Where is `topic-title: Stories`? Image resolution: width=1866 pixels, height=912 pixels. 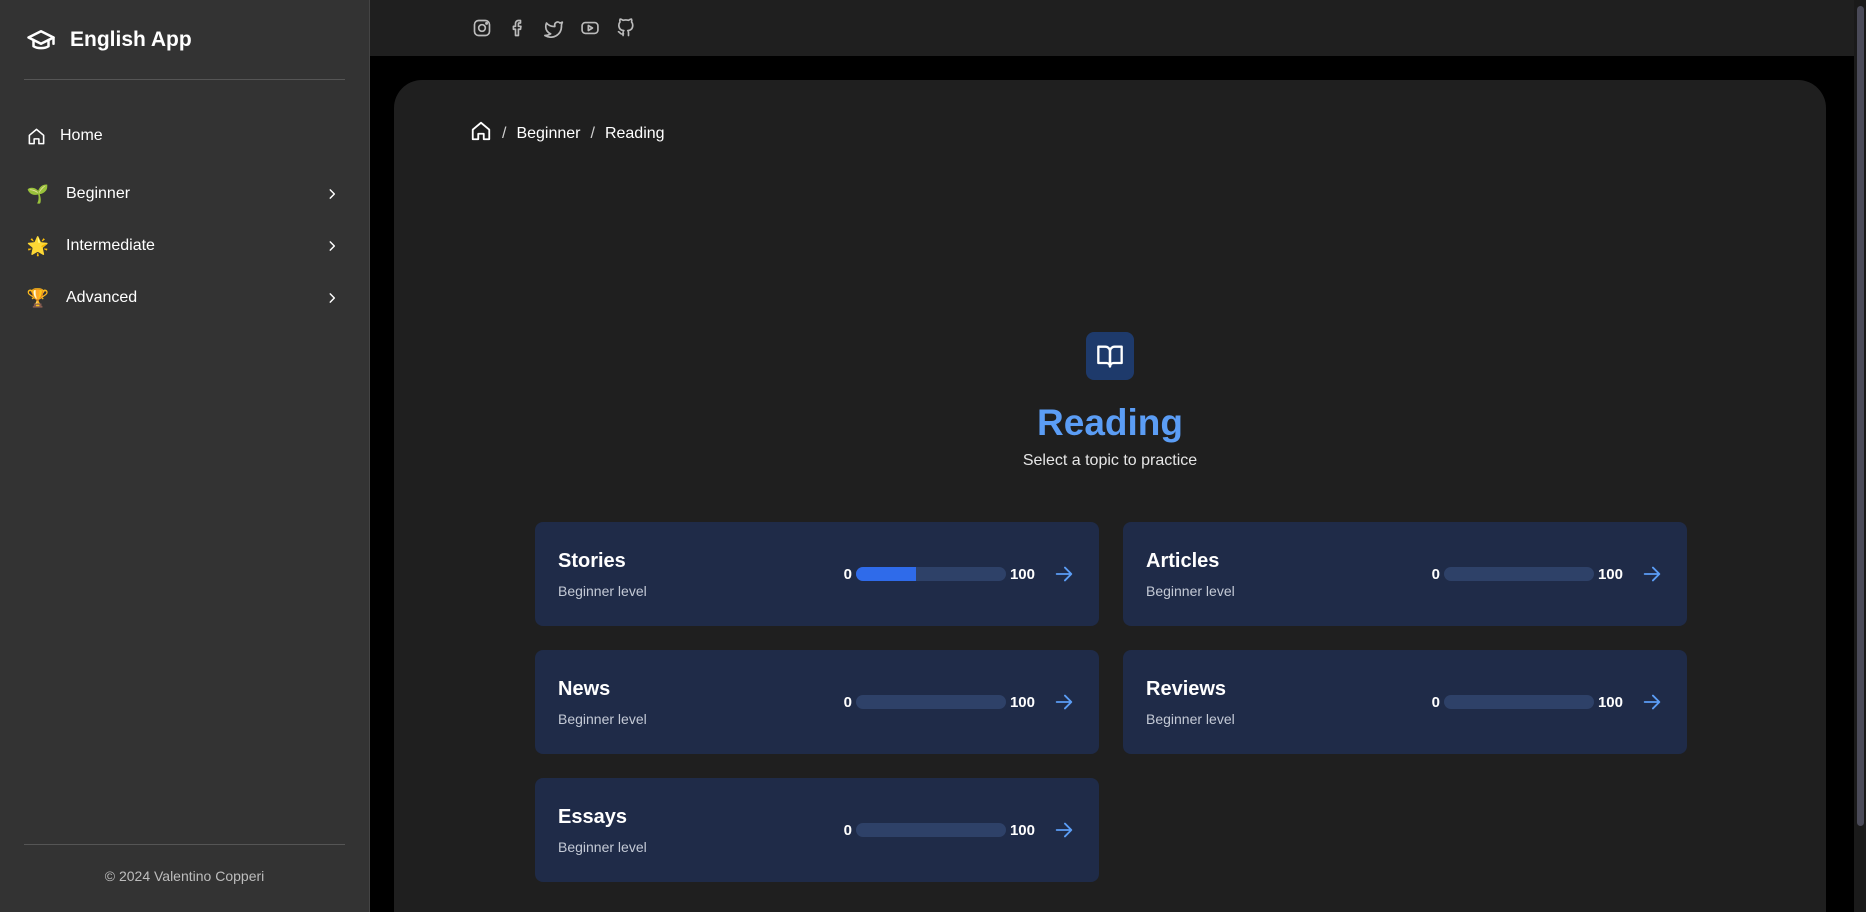 topic-title: Stories is located at coordinates (592, 560).